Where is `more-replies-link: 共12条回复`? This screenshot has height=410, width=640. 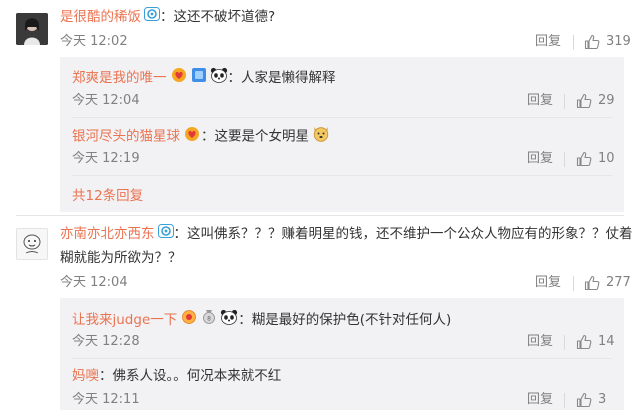 more-replies-link: 共12条回复 is located at coordinates (107, 194).